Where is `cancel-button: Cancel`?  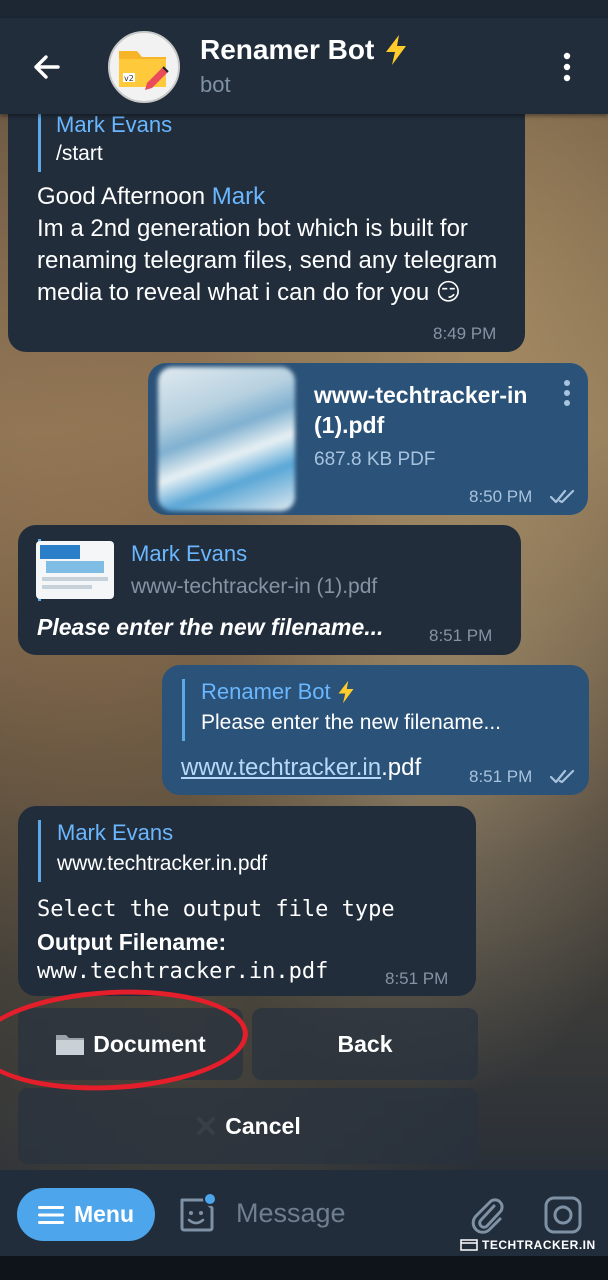 cancel-button: Cancel is located at coordinates (248, 1126).